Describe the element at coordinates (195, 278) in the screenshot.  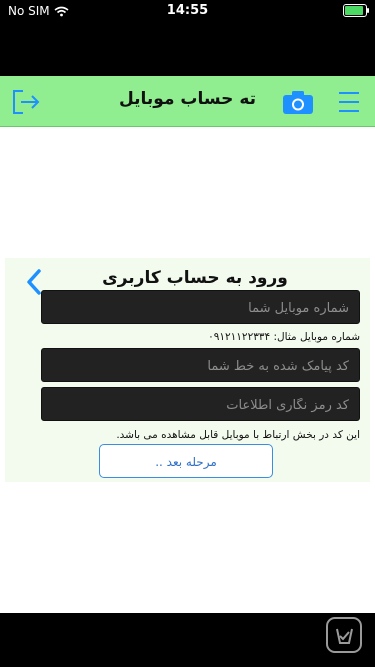
I see `login-title: ورود به حساب کاربری` at that location.